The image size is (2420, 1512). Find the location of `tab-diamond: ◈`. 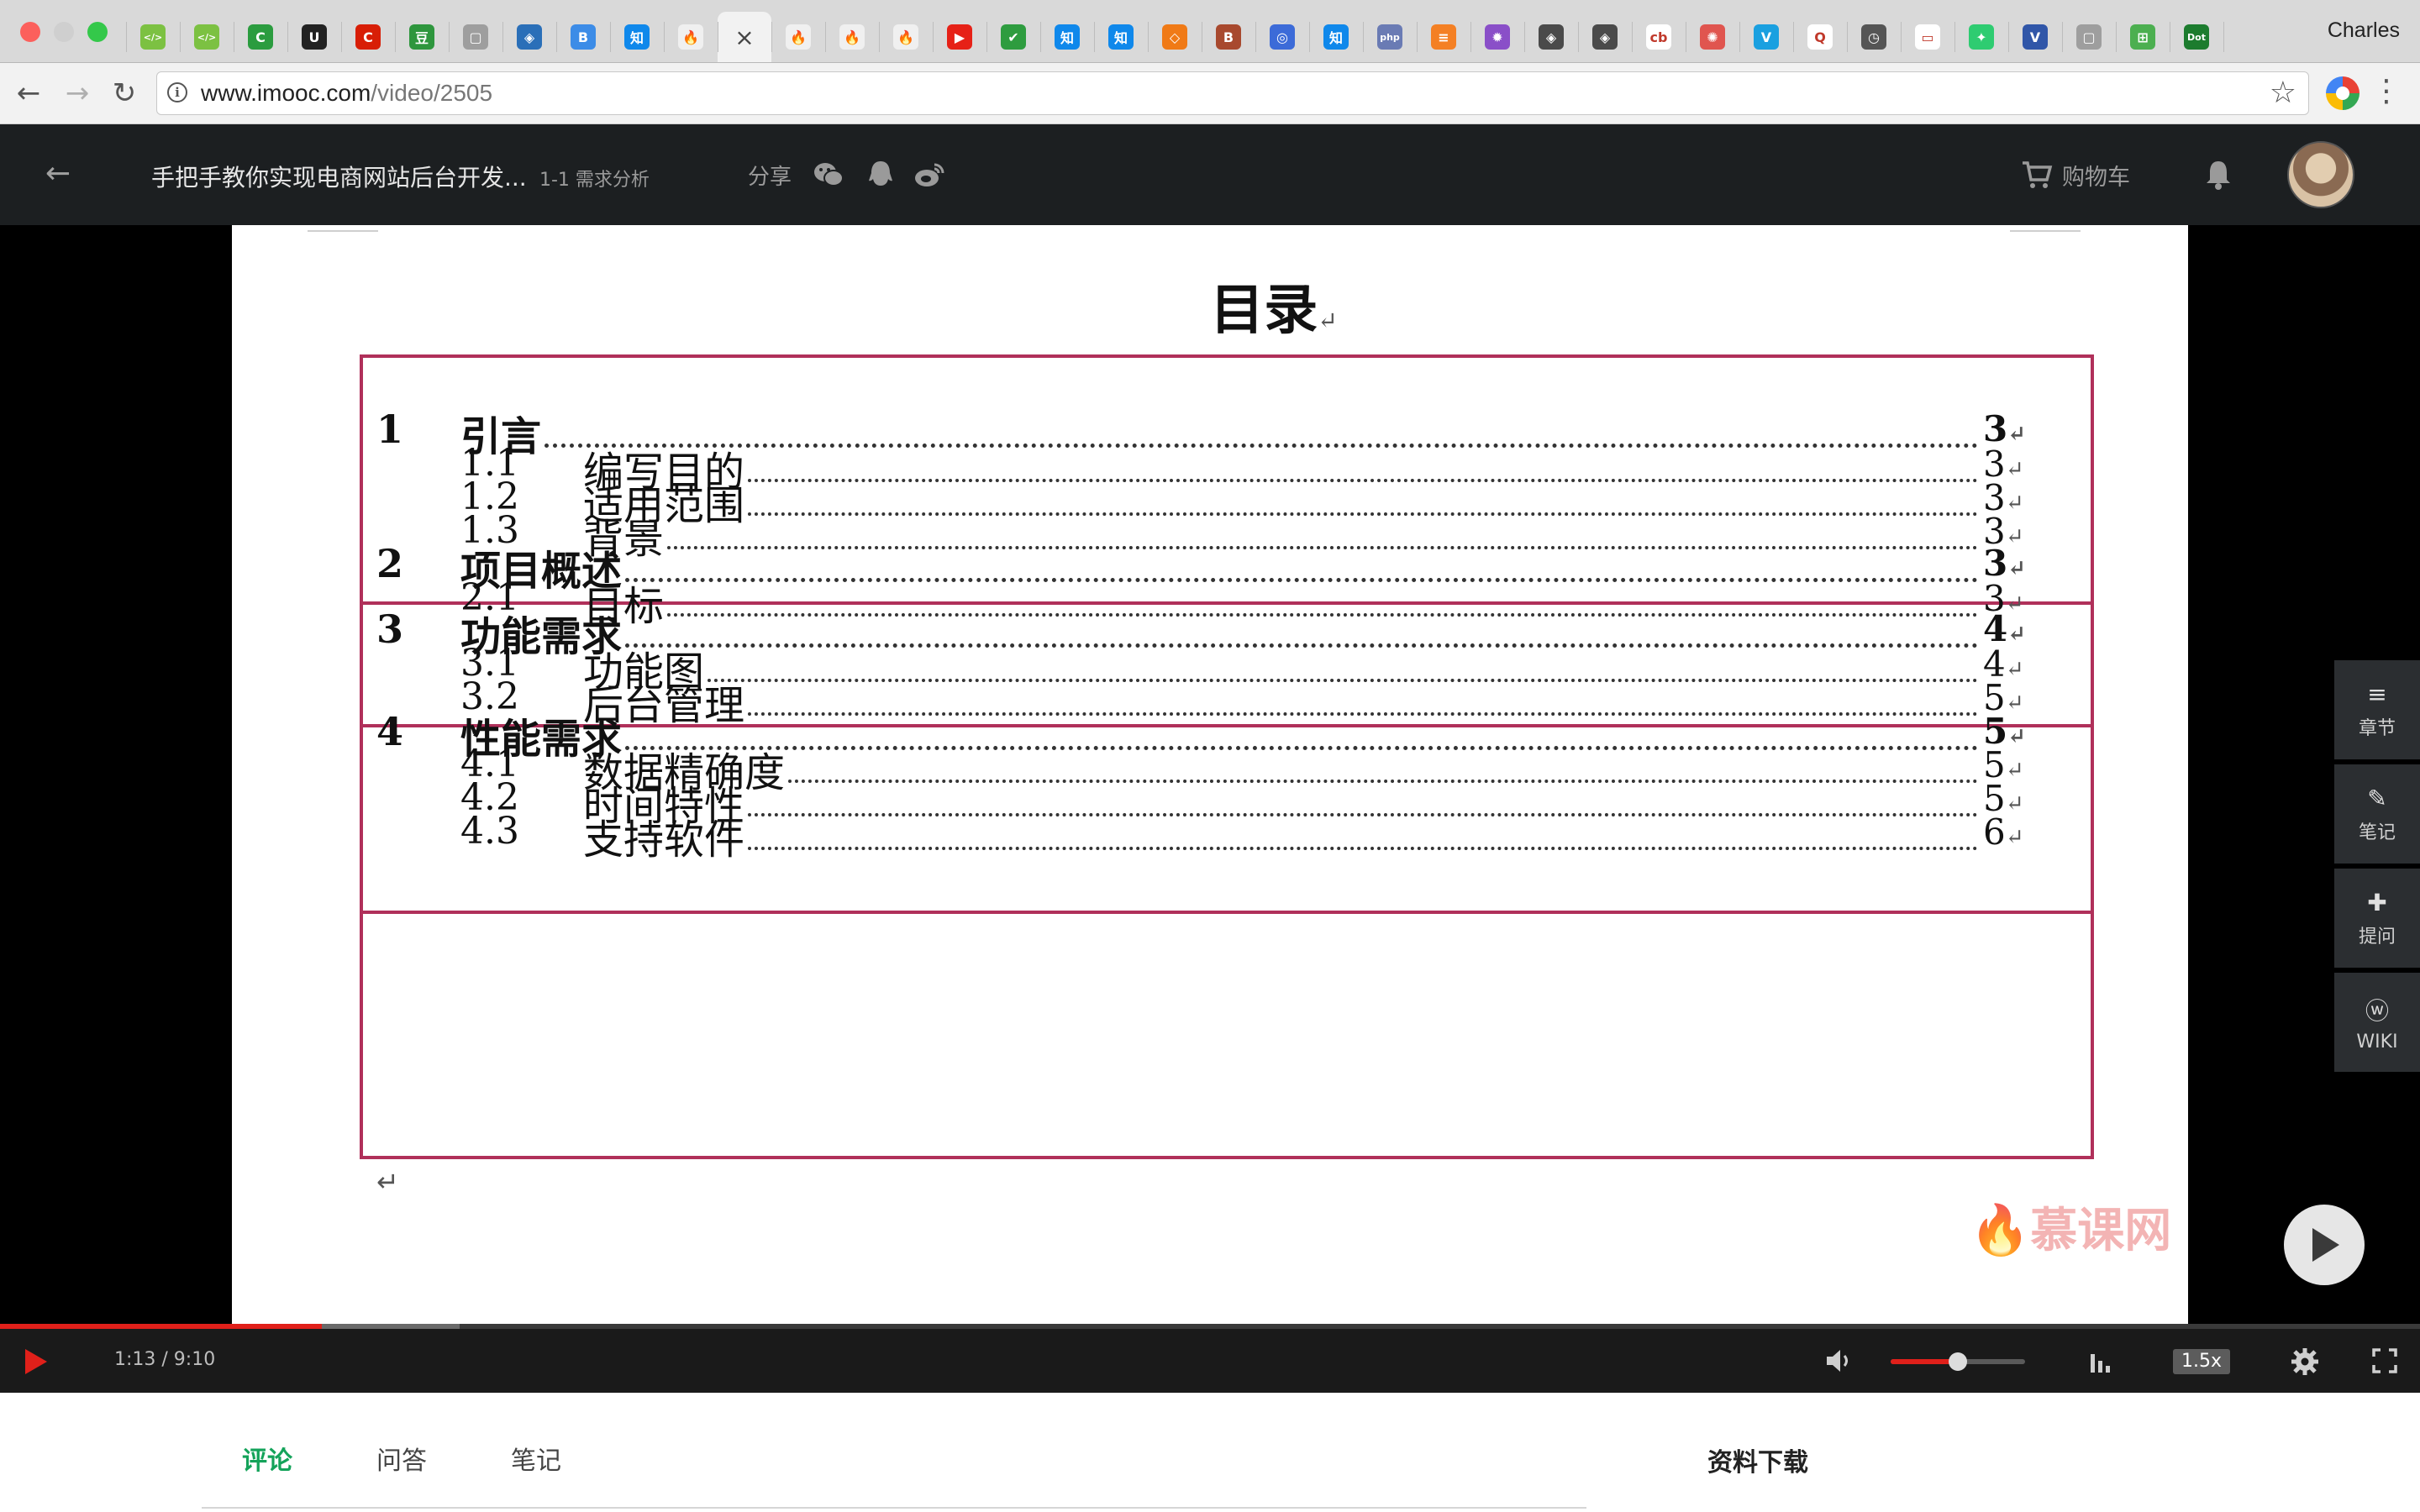

tab-diamond: ◈ is located at coordinates (1551, 37).